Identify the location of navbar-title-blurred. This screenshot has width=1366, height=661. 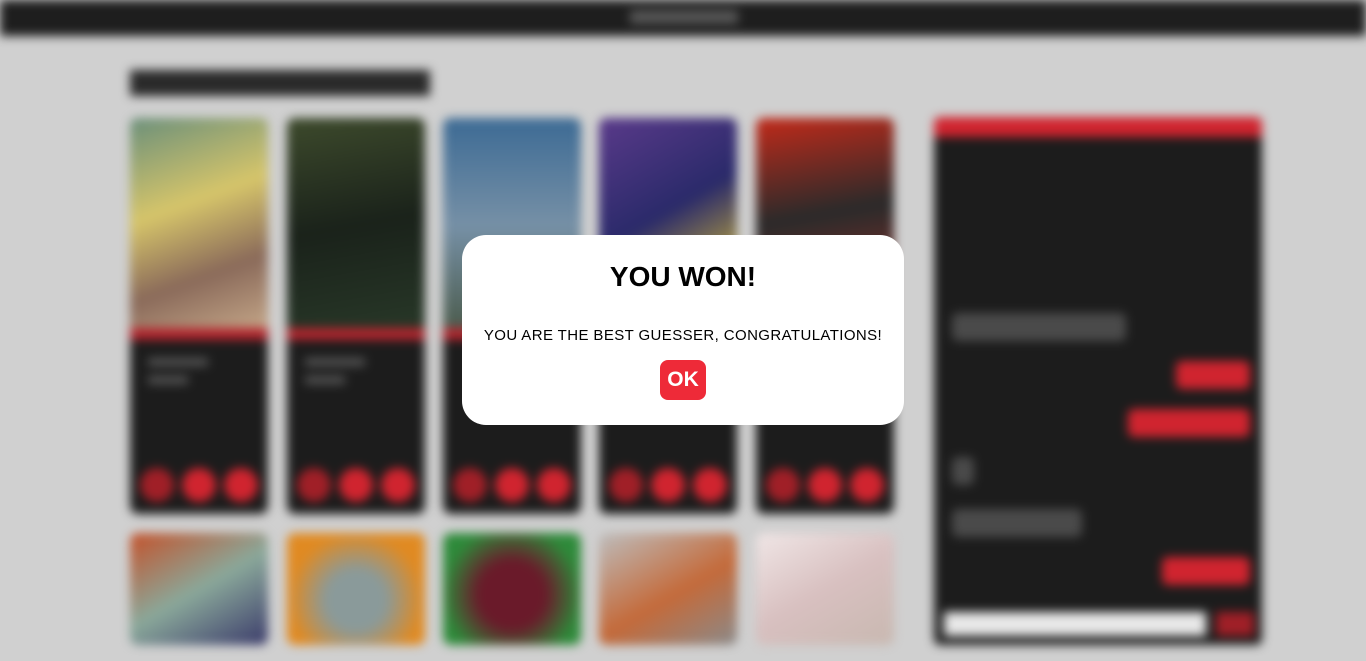
(684, 17).